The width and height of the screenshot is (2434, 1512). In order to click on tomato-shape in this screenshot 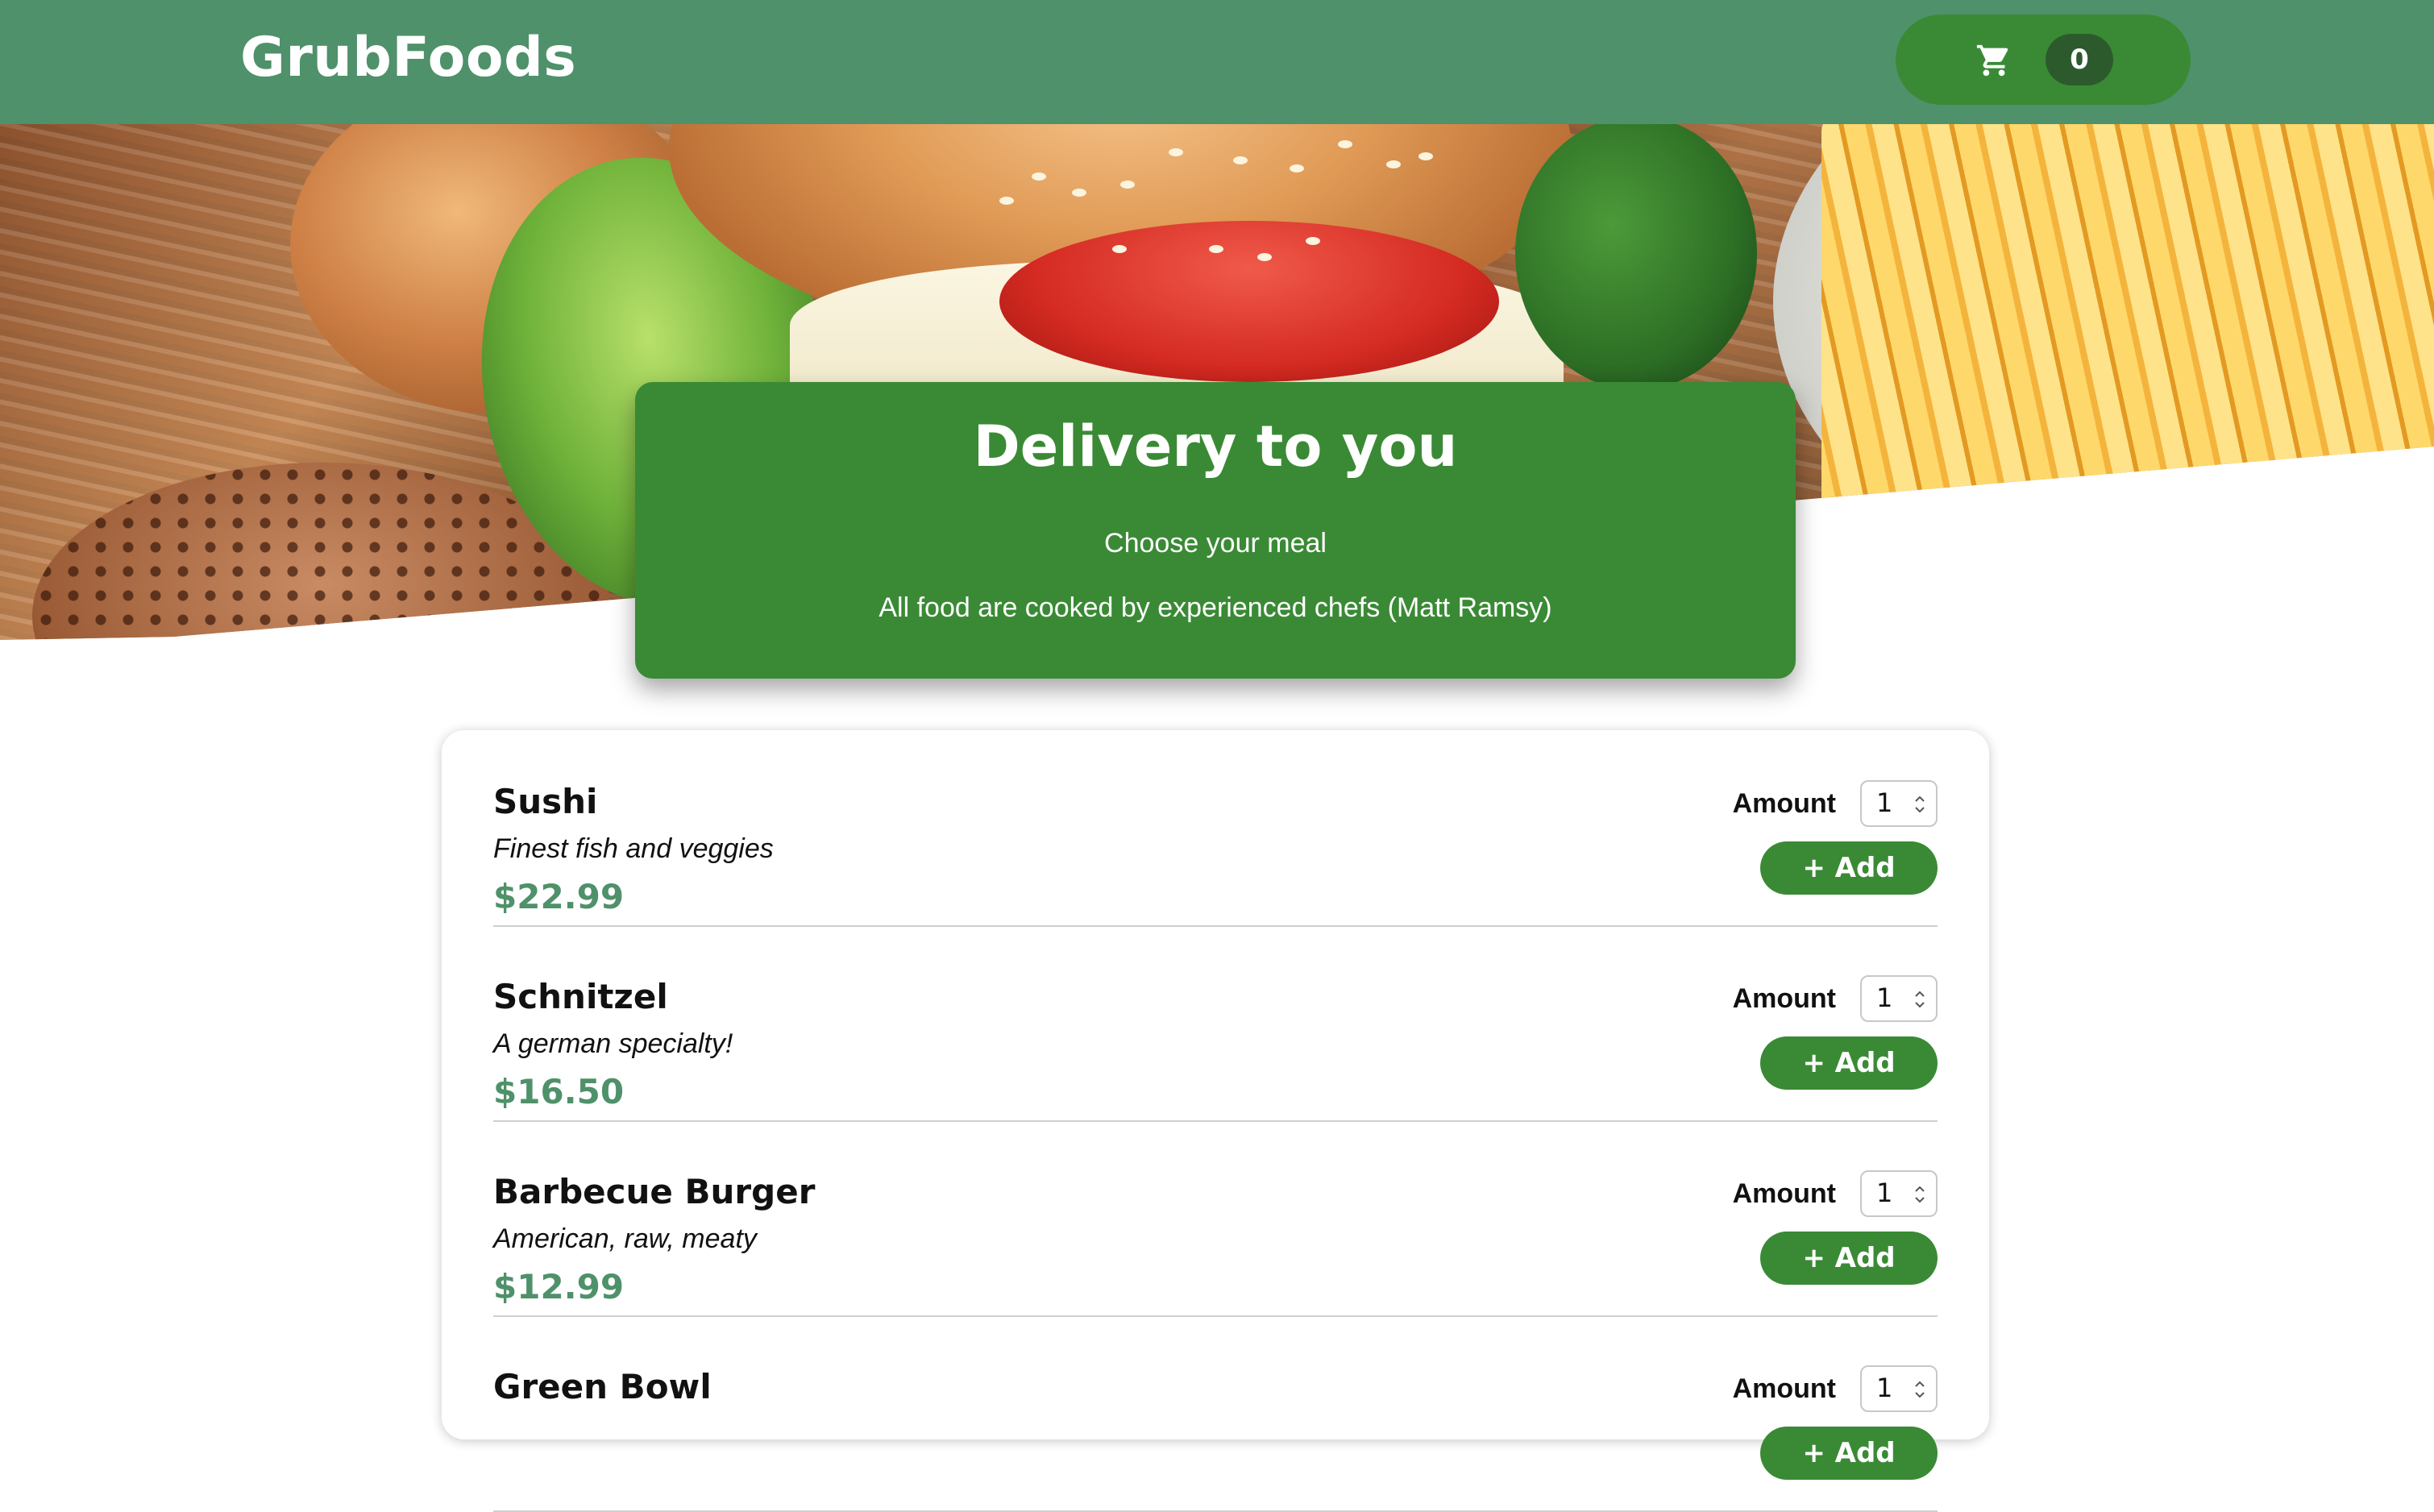, I will do `click(1249, 301)`.